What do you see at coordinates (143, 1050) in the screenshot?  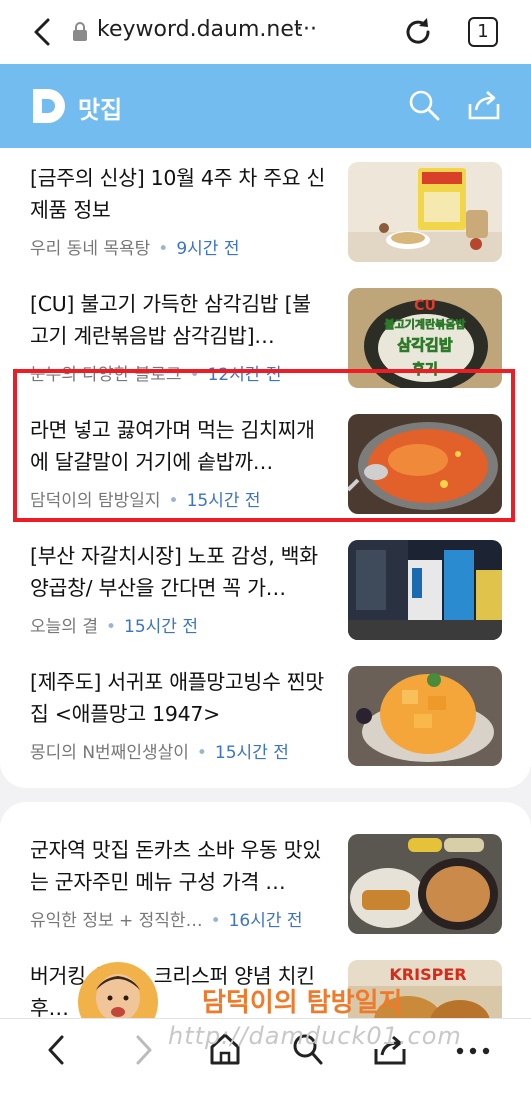 I see `nav-forward-icon` at bounding box center [143, 1050].